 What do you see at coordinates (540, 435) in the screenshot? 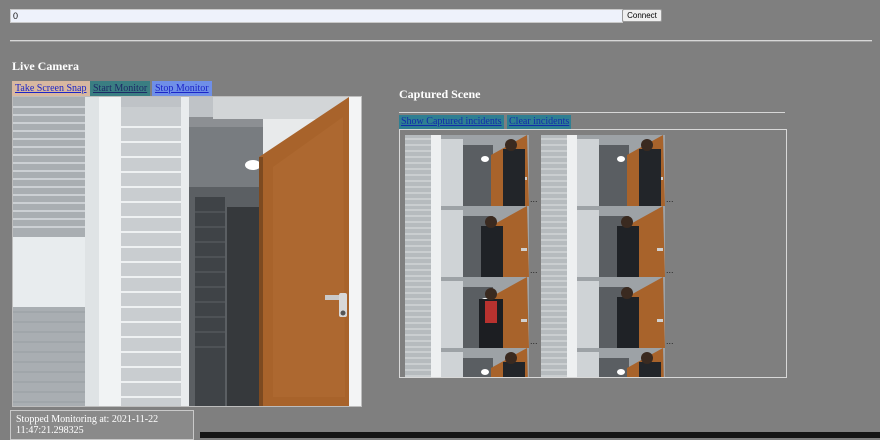
I see `taskbar-strip` at bounding box center [540, 435].